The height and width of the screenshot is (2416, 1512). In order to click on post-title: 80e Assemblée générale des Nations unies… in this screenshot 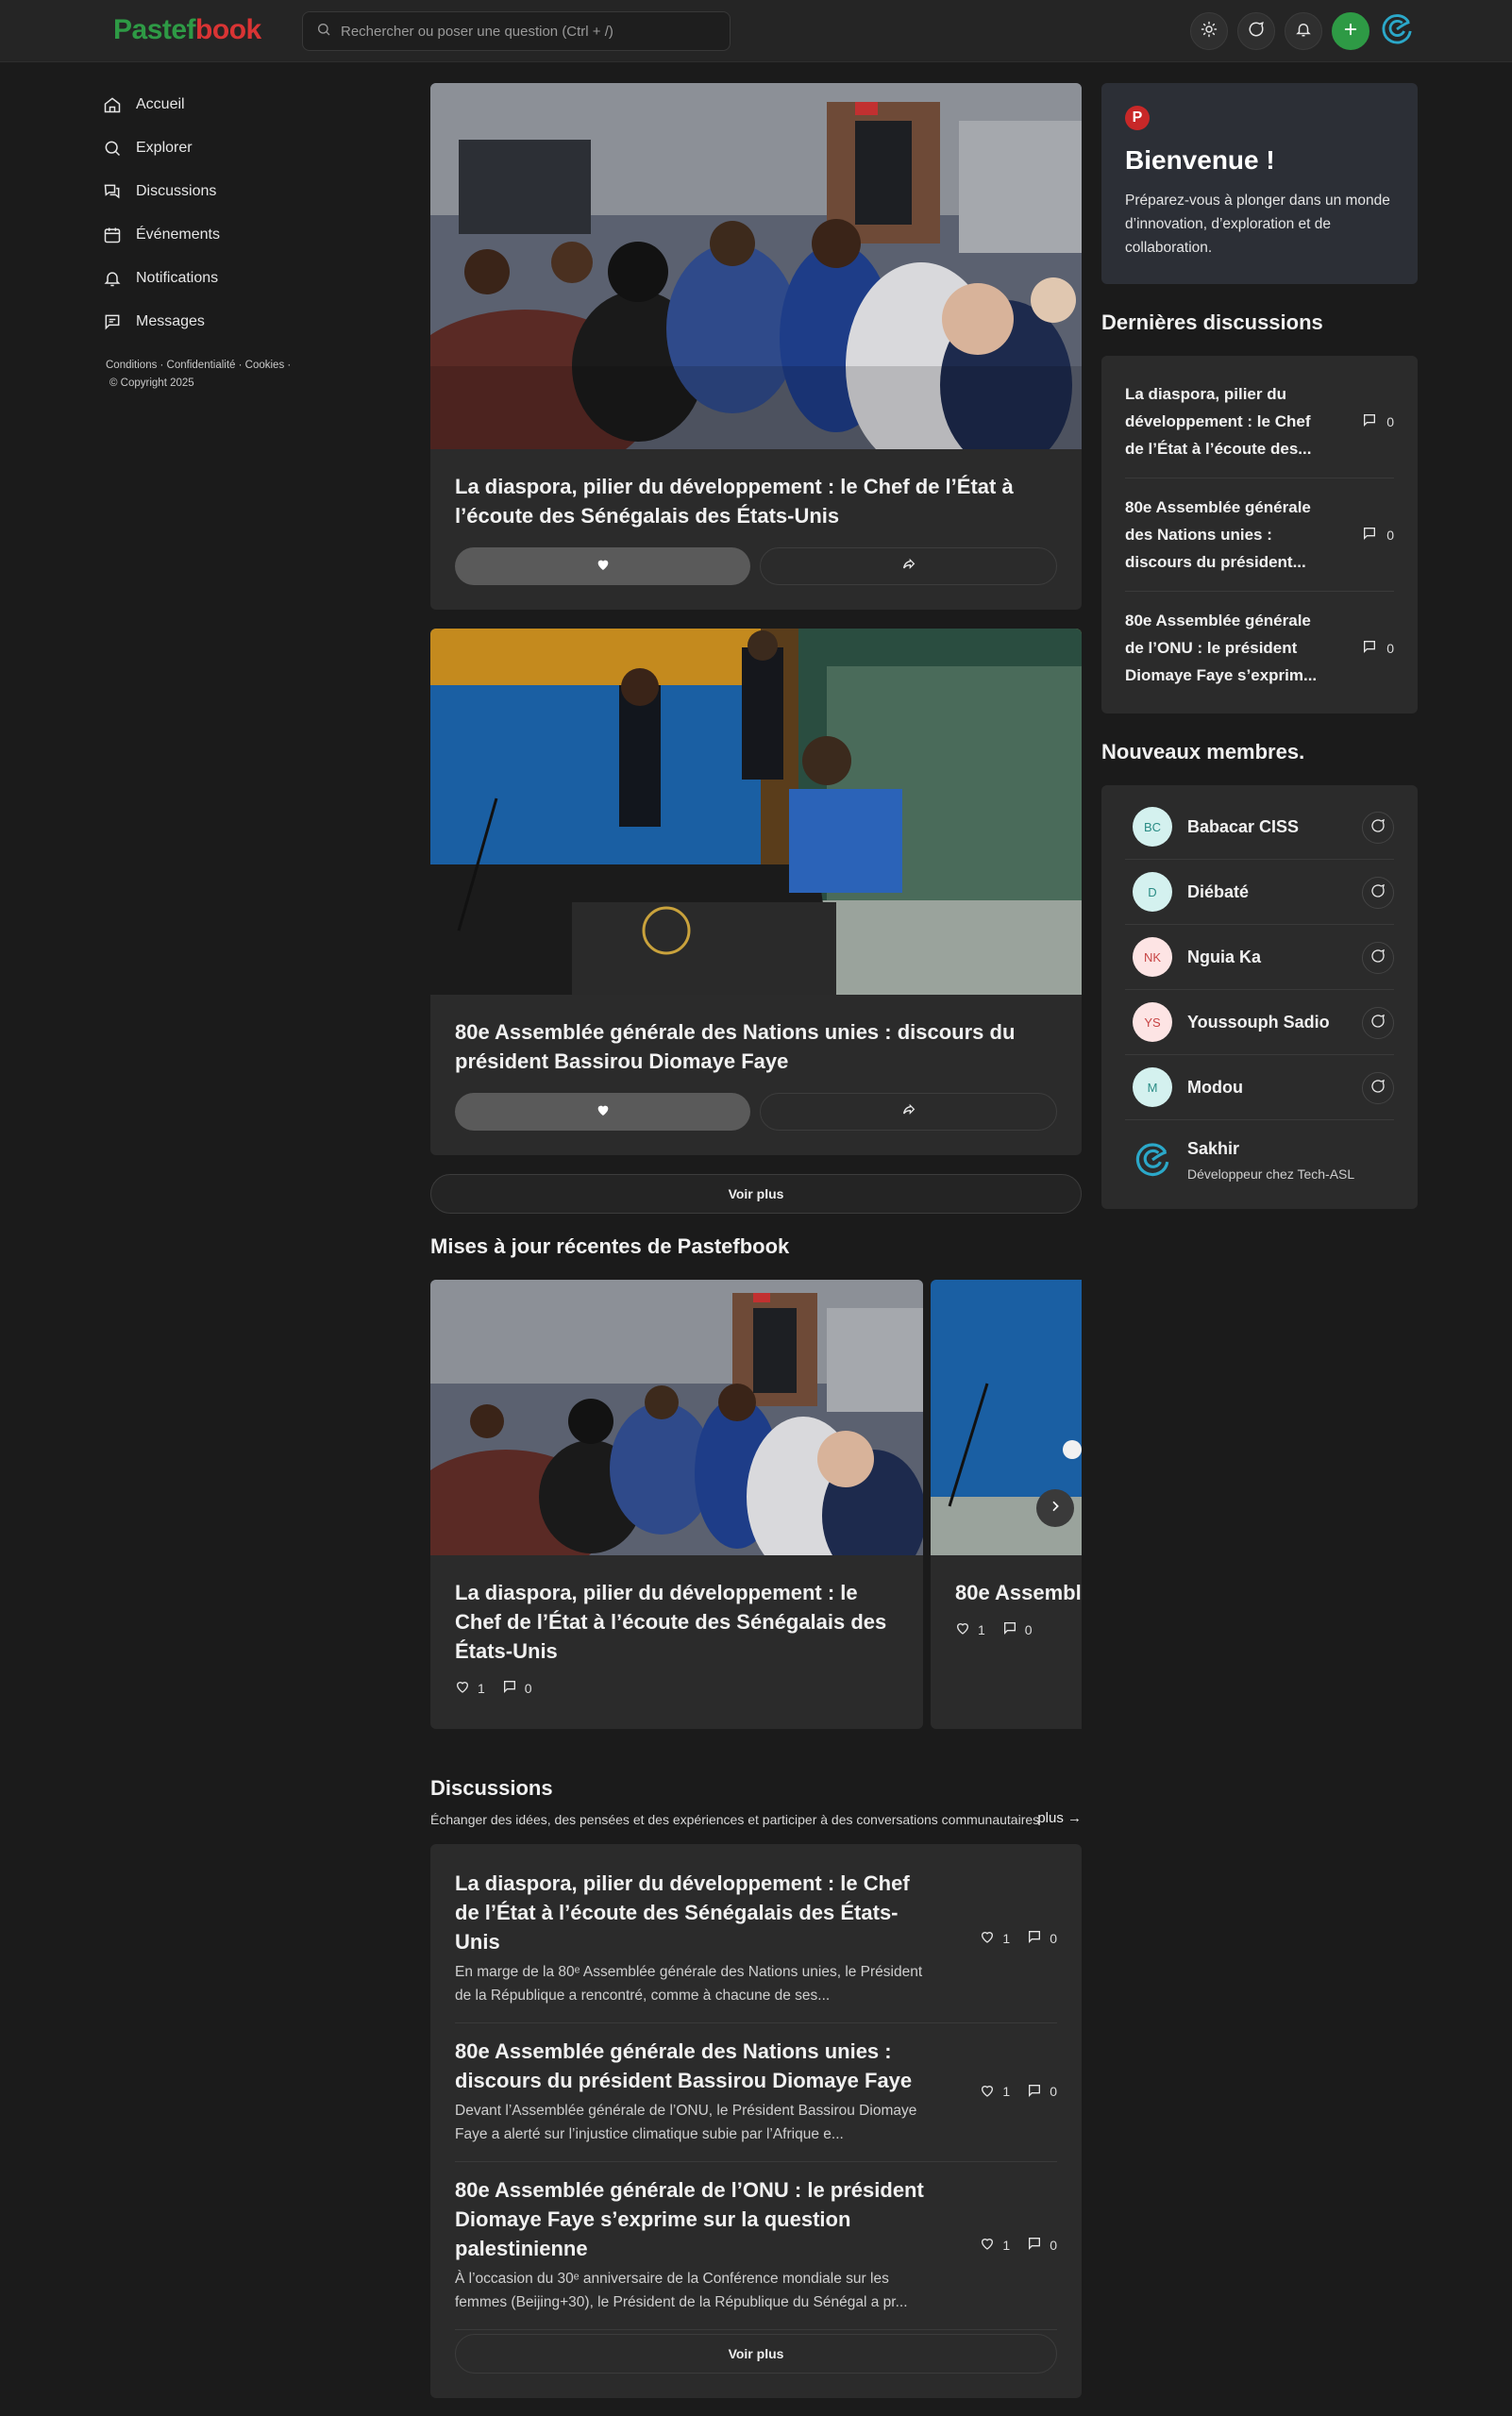, I will do `click(756, 1046)`.